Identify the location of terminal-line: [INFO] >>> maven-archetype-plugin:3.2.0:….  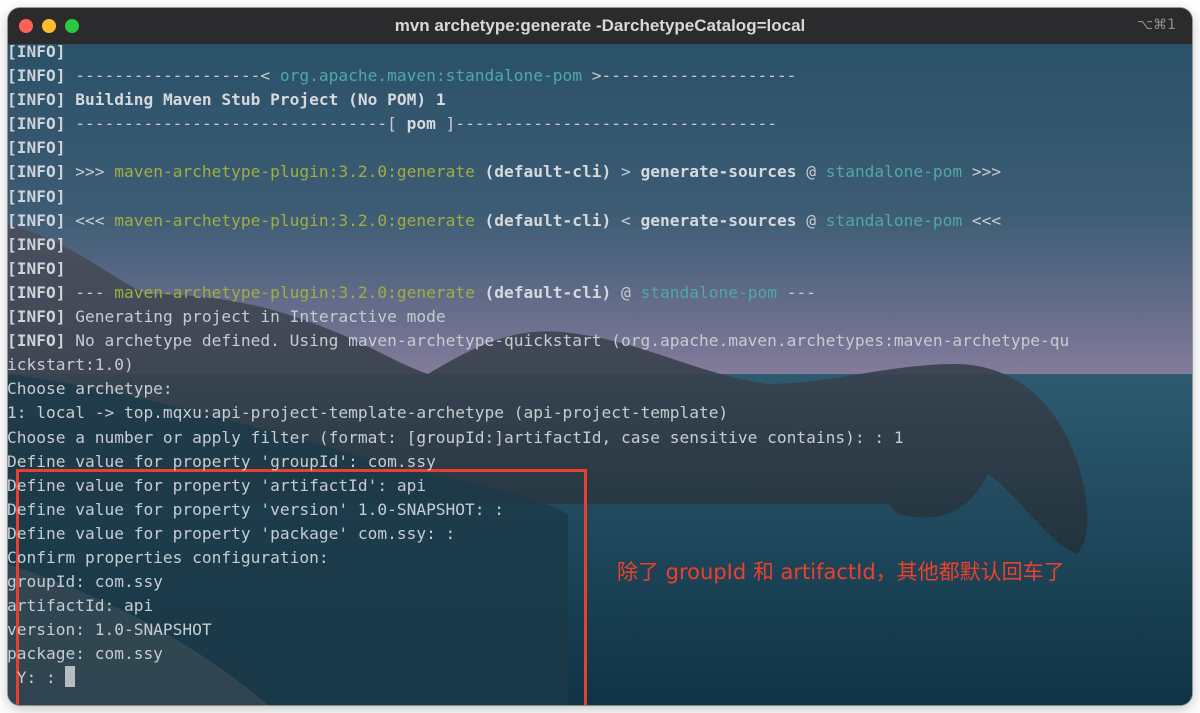
(595, 172).